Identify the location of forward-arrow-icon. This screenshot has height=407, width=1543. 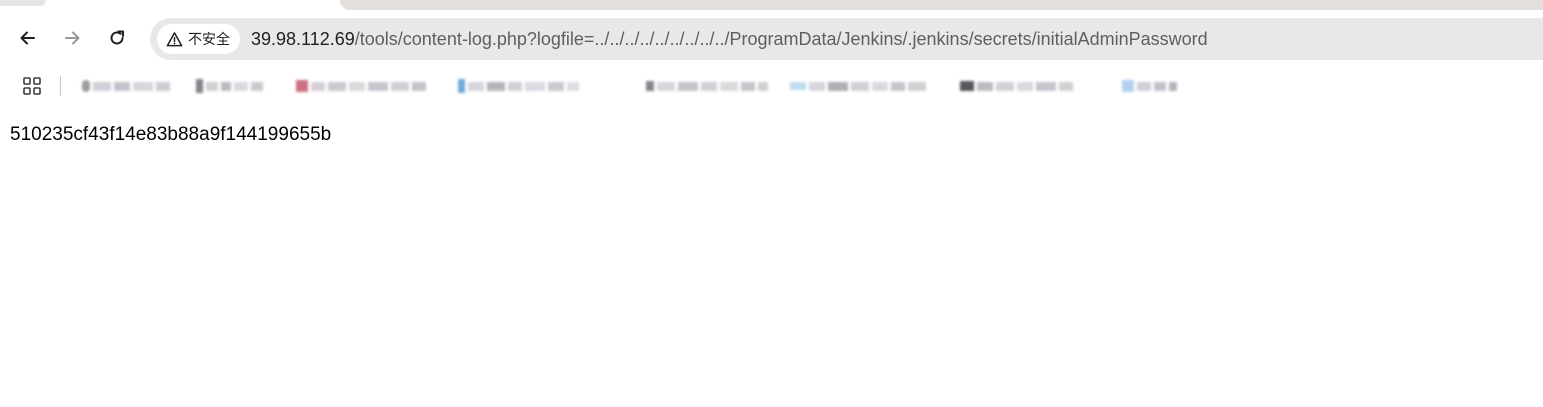
(72, 38).